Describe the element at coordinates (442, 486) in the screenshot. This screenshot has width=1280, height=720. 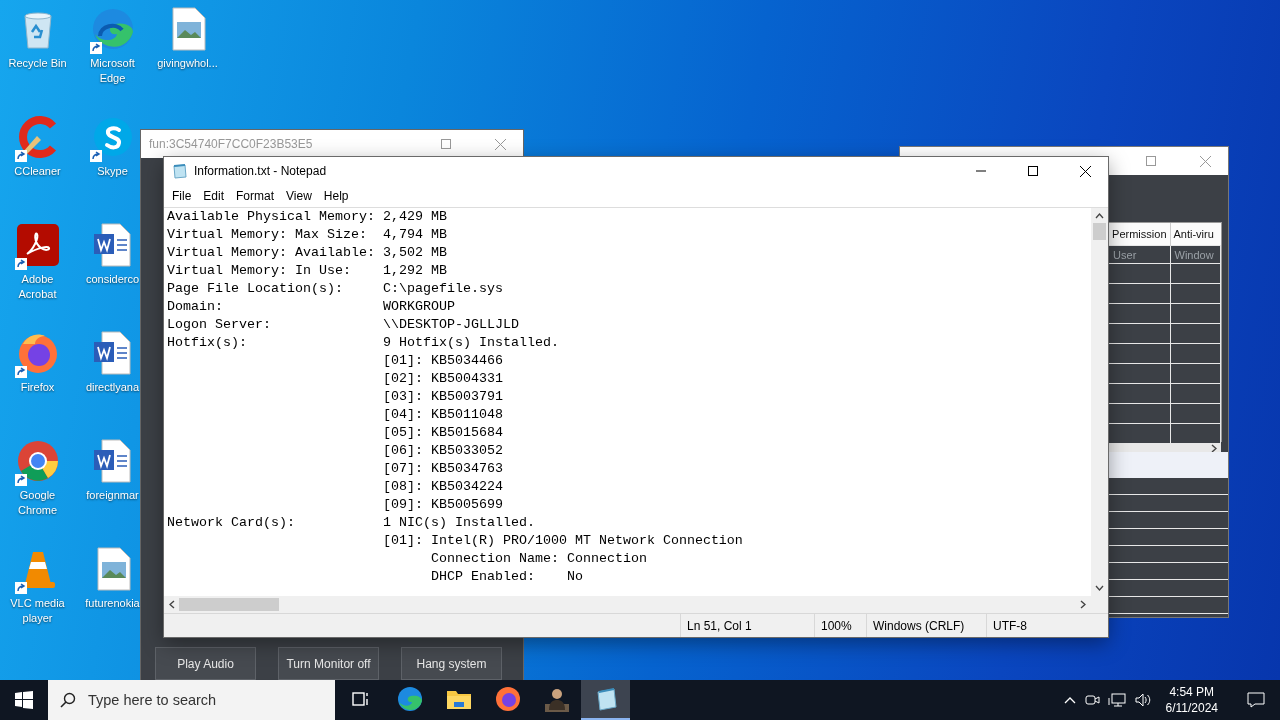
I see `text-line: [08]: KB5034224` at that location.